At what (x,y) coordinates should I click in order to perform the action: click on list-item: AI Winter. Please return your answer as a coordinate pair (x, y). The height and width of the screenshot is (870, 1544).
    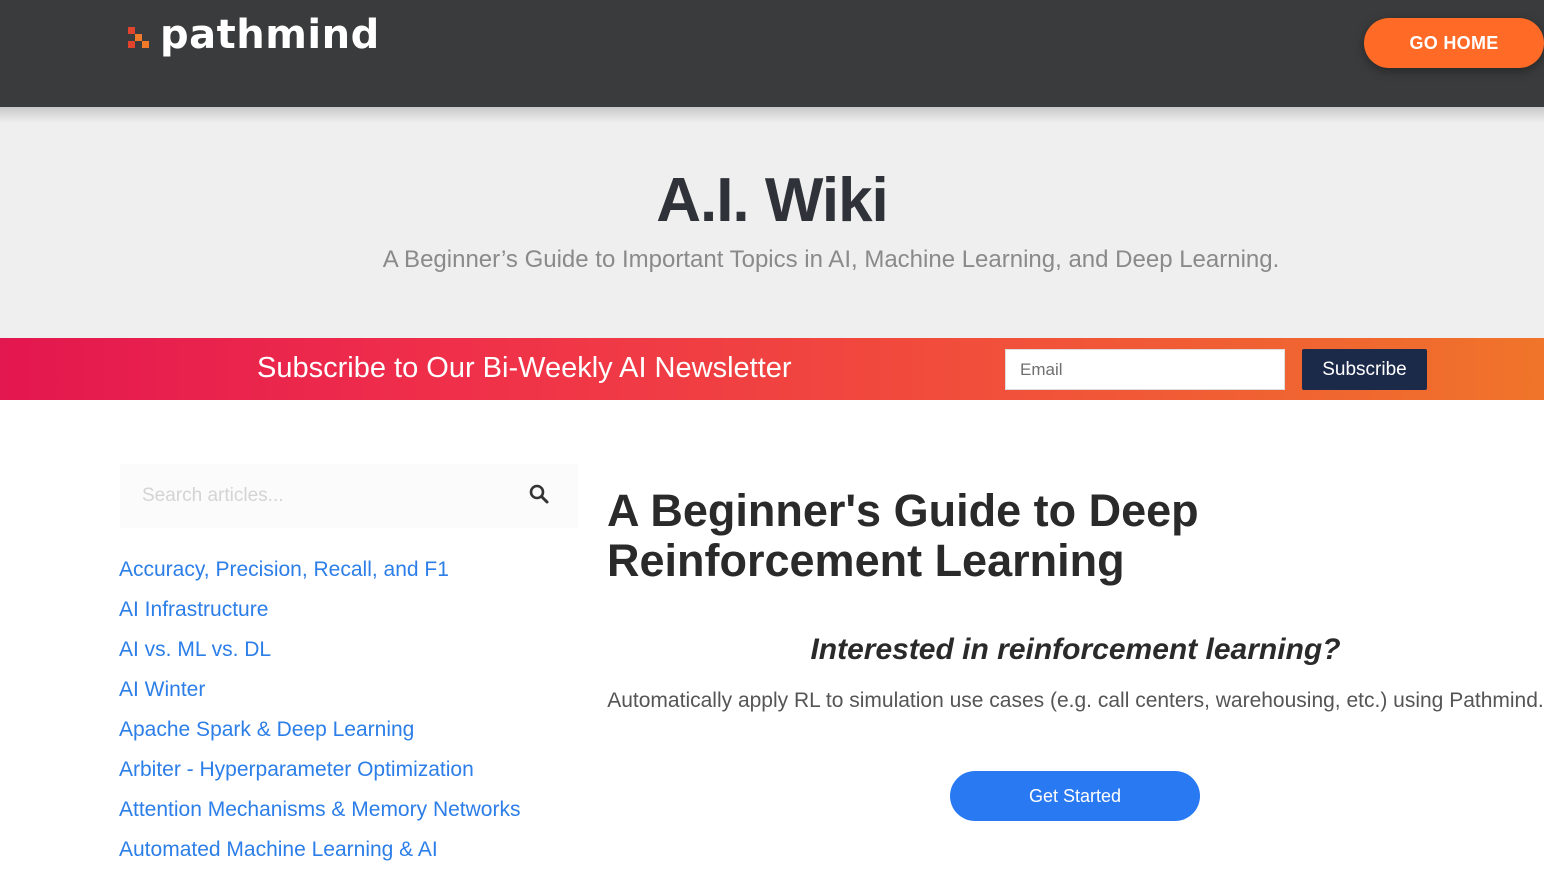
    Looking at the image, I should click on (319, 693).